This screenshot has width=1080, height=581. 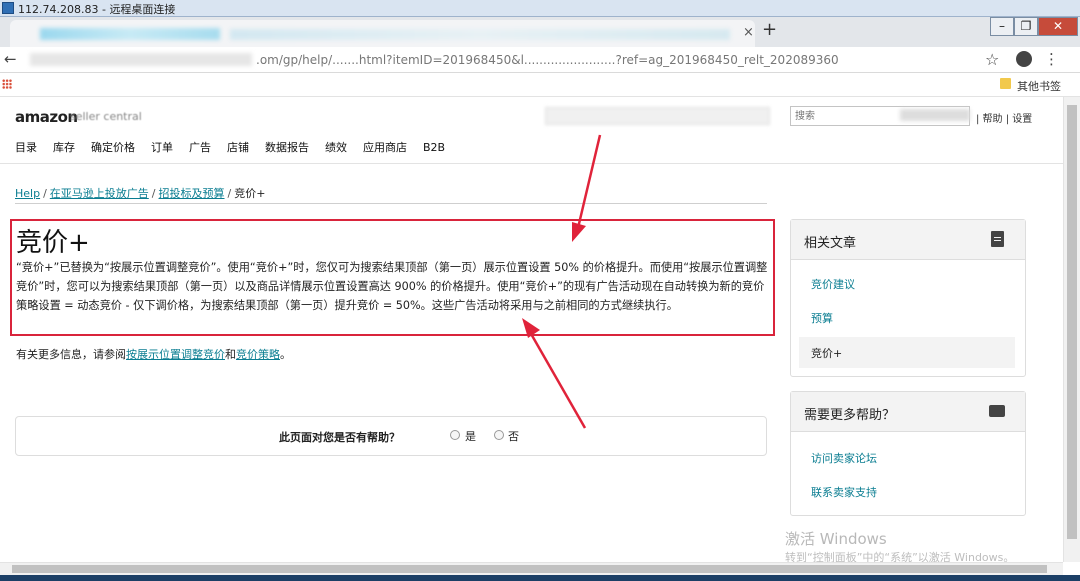 I want to click on apps-grid-icon, so click(x=7, y=84).